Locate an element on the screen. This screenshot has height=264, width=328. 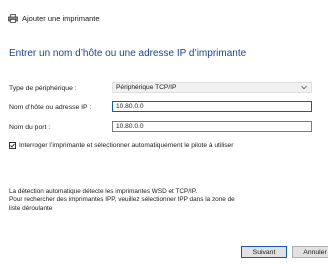
hostname-label: Nom d’hôte ou adresse IP : is located at coordinates (50, 107).